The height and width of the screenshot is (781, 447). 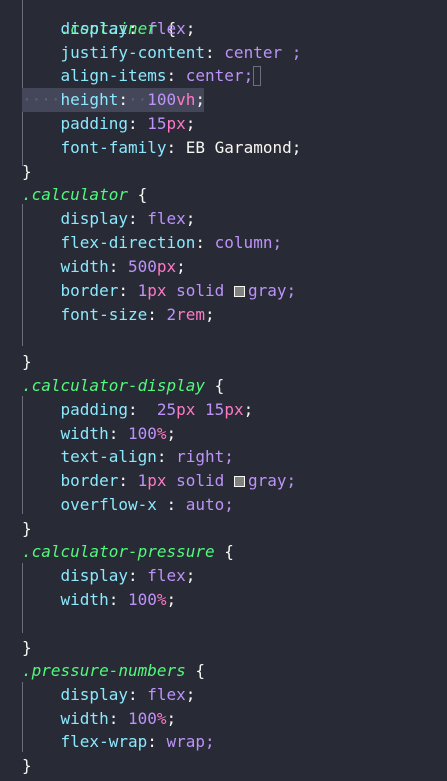 I want to click on css-value: center;, so click(x=219, y=75).